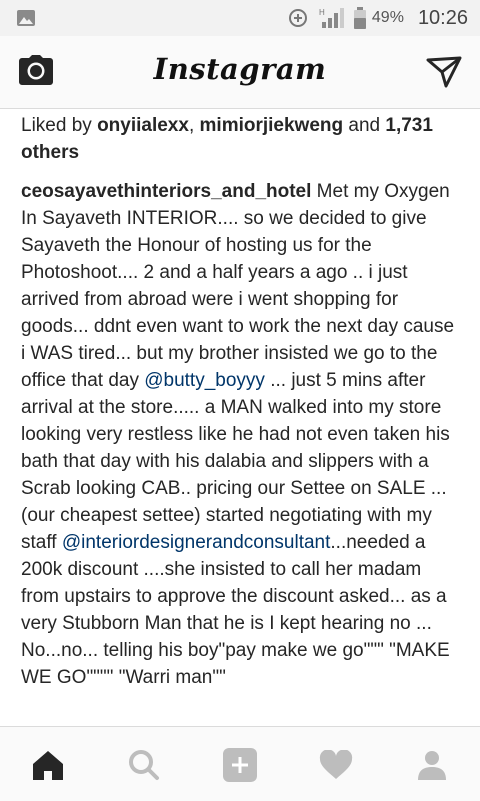  Describe the element at coordinates (196, 542) in the screenshot. I see `mention-link: @interiordesignerandconsultant` at that location.